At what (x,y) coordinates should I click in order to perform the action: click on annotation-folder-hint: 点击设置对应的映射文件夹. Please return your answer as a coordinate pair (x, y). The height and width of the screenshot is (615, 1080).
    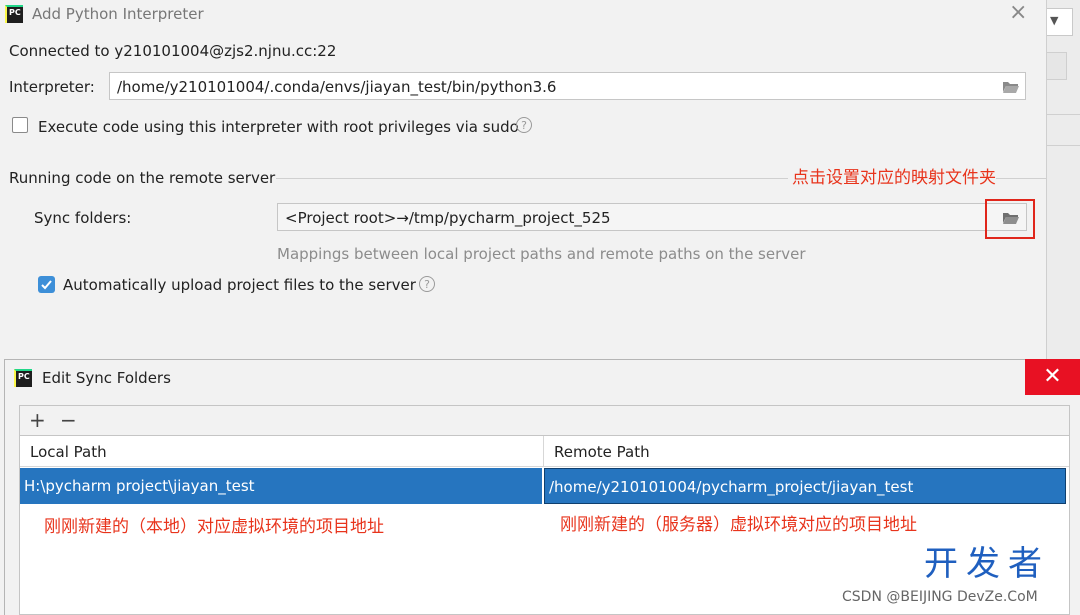
    Looking at the image, I should click on (892, 175).